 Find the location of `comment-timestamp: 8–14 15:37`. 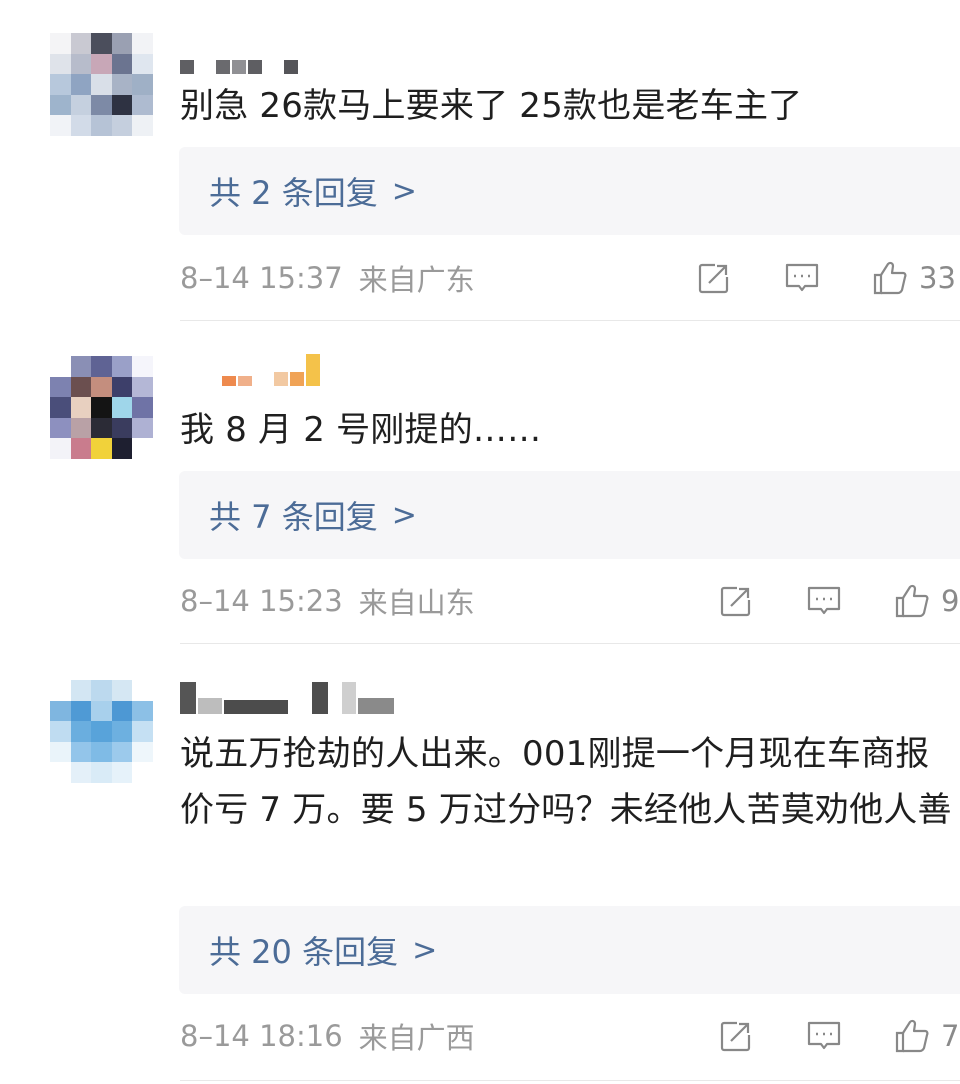

comment-timestamp: 8–14 15:37 is located at coordinates (261, 278).